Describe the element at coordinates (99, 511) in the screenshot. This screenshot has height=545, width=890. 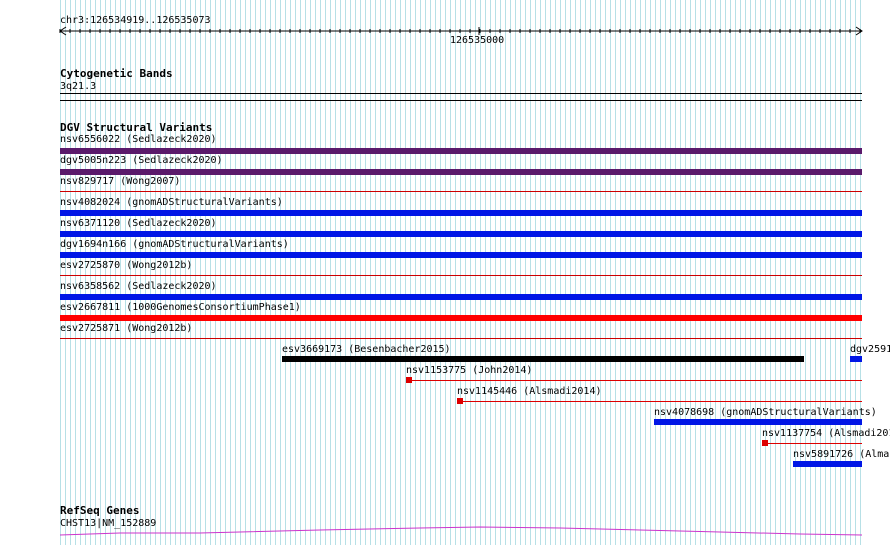
I see `refseq-track-title: RefSeq Genes` at that location.